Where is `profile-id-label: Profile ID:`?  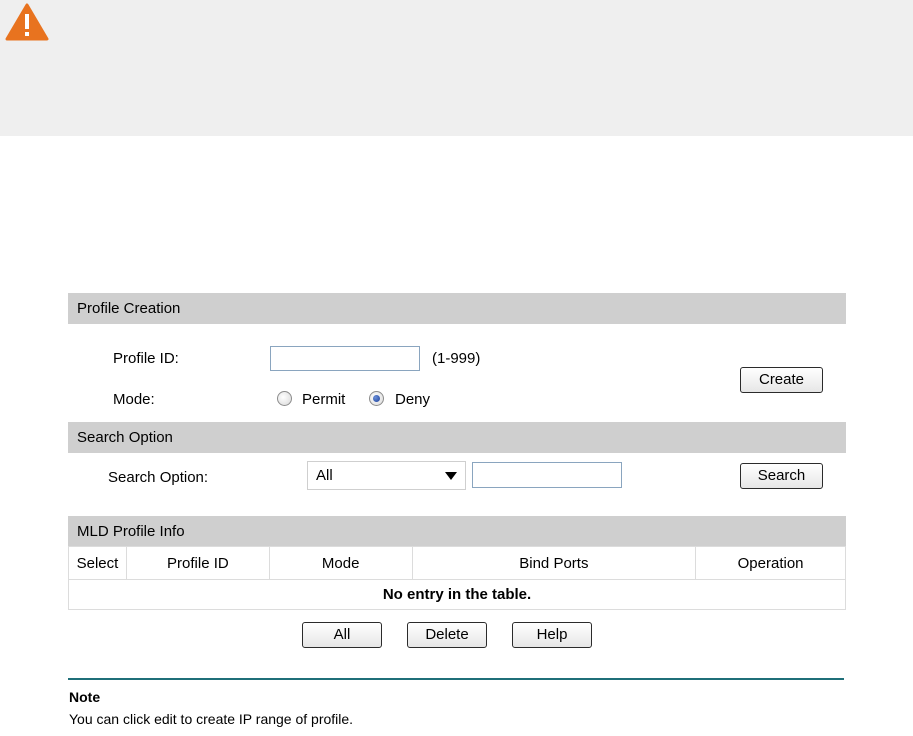
profile-id-label: Profile ID: is located at coordinates (146, 358).